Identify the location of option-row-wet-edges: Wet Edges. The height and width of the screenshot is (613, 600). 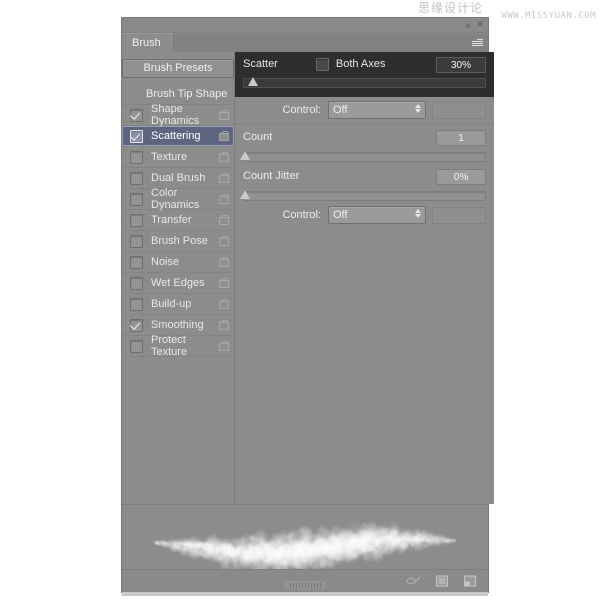
(178, 283).